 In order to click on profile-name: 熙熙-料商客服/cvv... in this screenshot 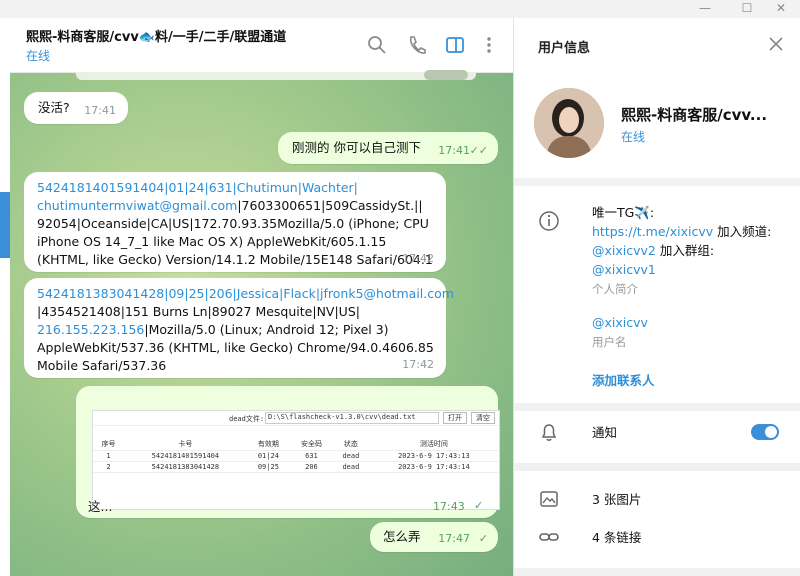, I will do `click(694, 115)`.